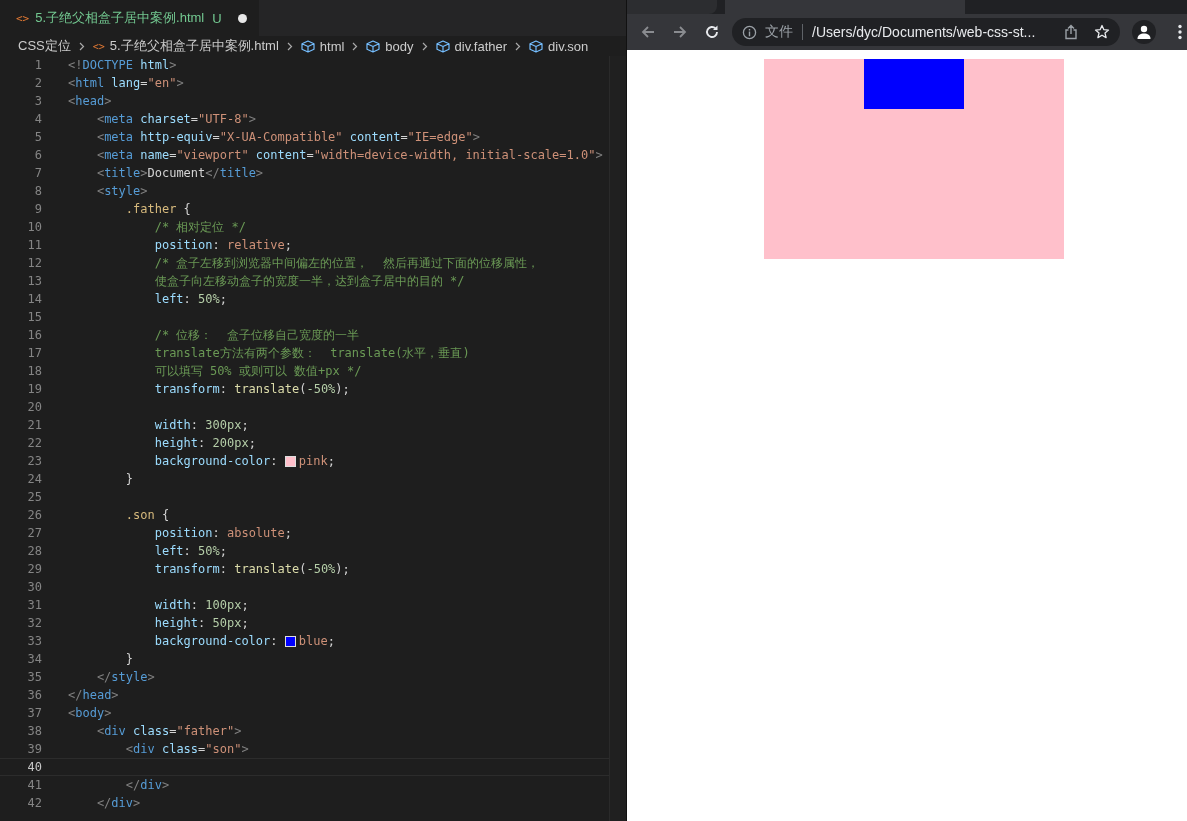  I want to click on line-number: 11, so click(34, 245).